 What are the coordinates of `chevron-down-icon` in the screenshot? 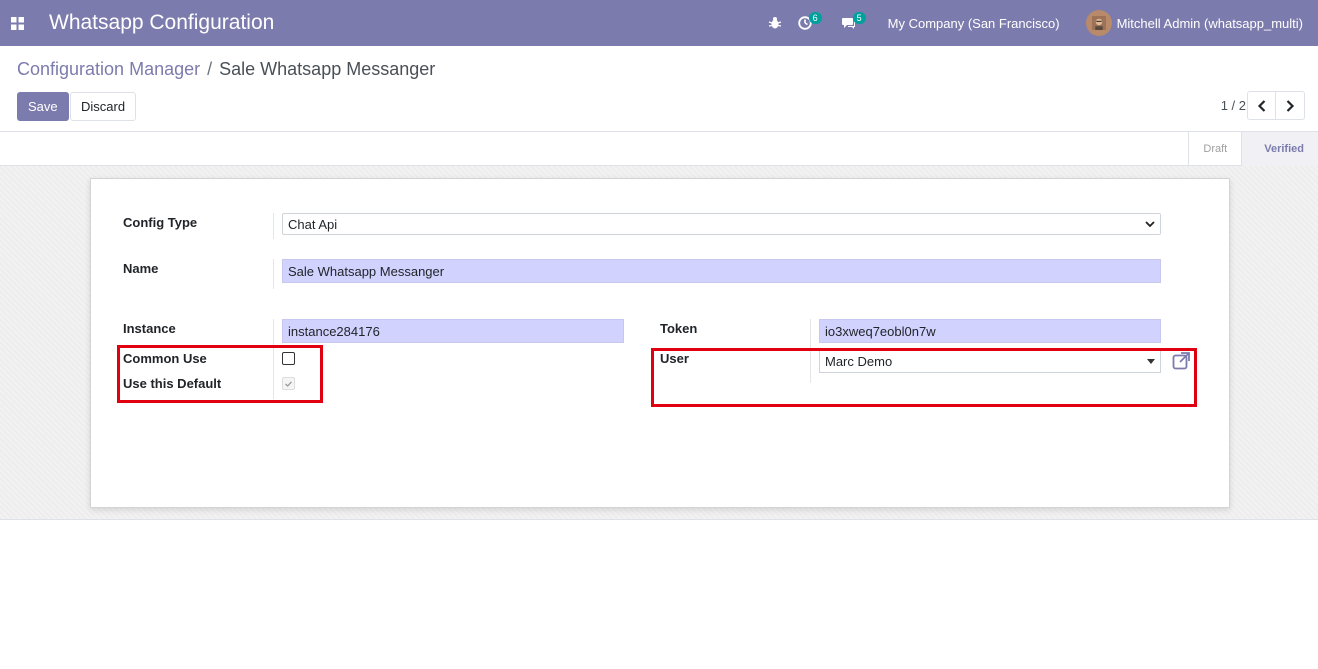 It's located at (1150, 224).